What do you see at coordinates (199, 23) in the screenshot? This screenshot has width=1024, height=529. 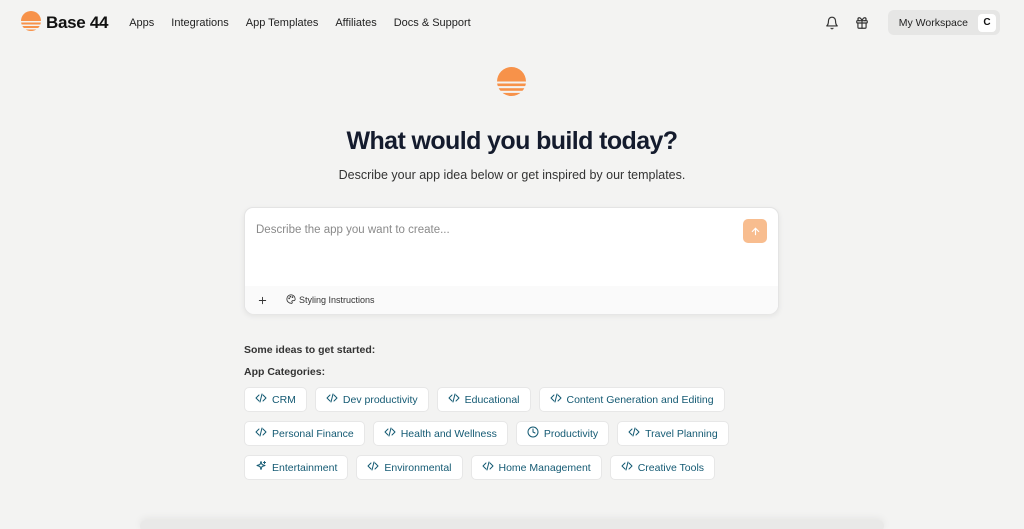 I see `nav-integrations: Integrations` at bounding box center [199, 23].